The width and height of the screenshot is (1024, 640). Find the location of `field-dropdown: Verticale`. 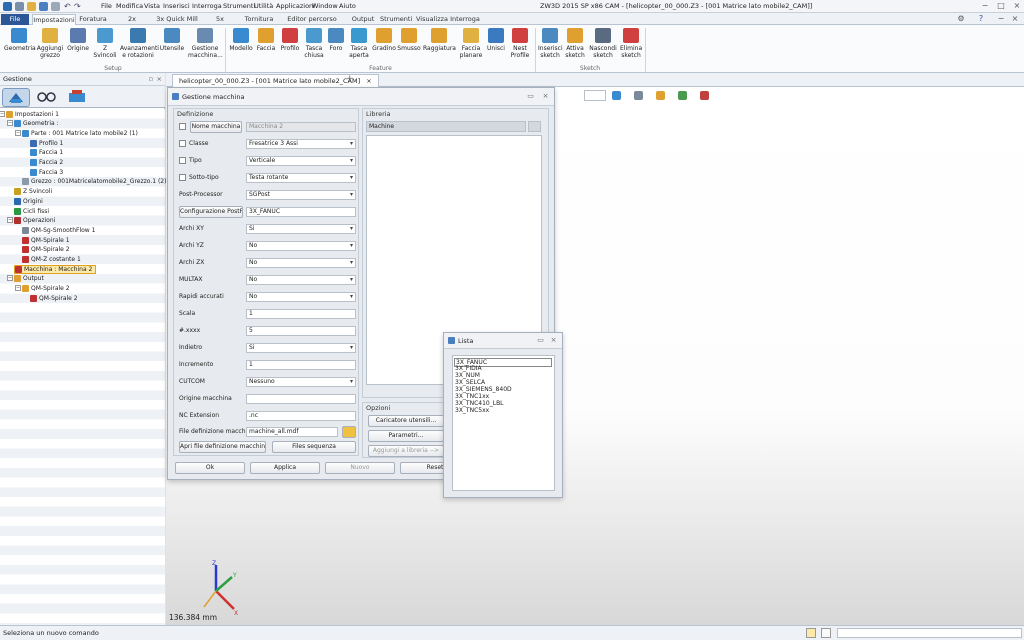

field-dropdown: Verticale is located at coordinates (301, 161).